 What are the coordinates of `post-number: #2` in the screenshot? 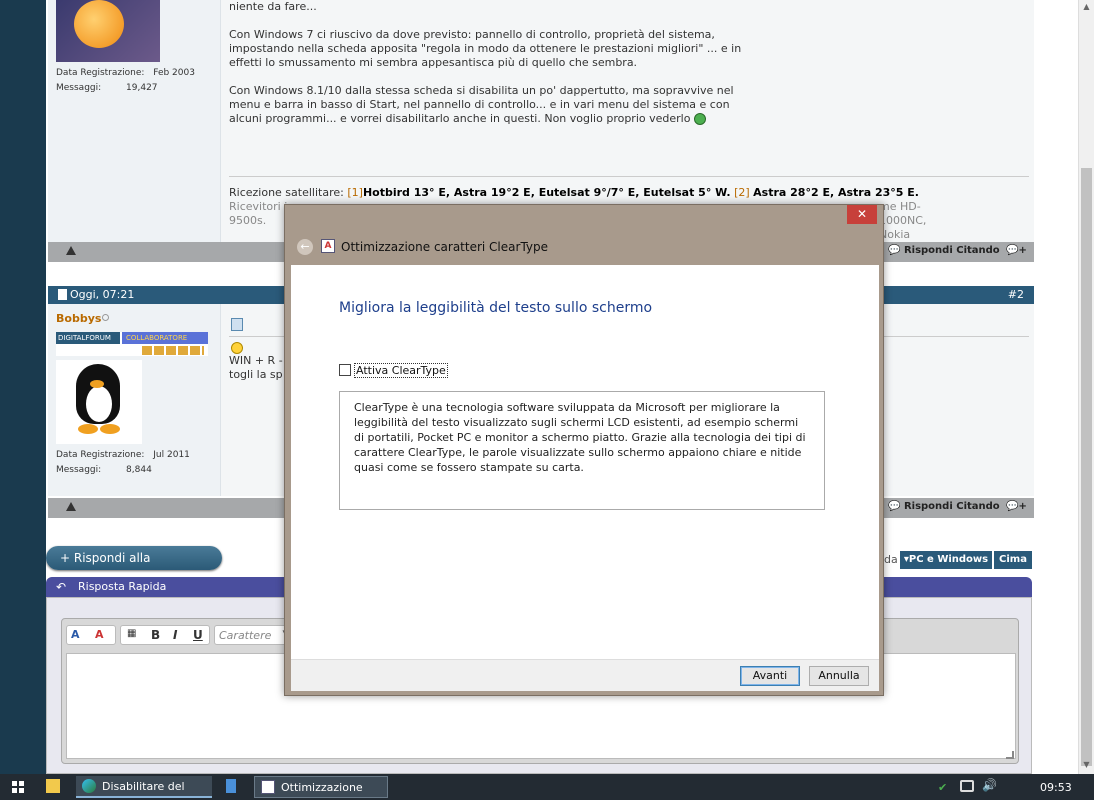 It's located at (1016, 294).